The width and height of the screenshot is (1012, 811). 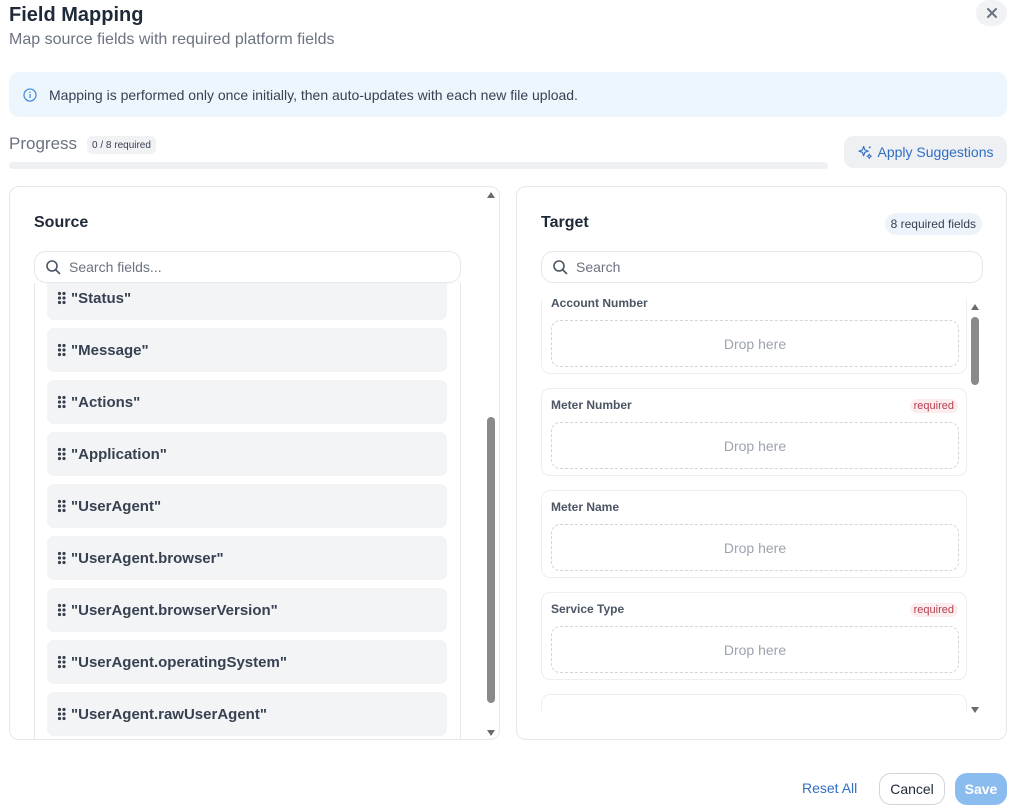 What do you see at coordinates (101, 298) in the screenshot?
I see `source-field-label: "Status"` at bounding box center [101, 298].